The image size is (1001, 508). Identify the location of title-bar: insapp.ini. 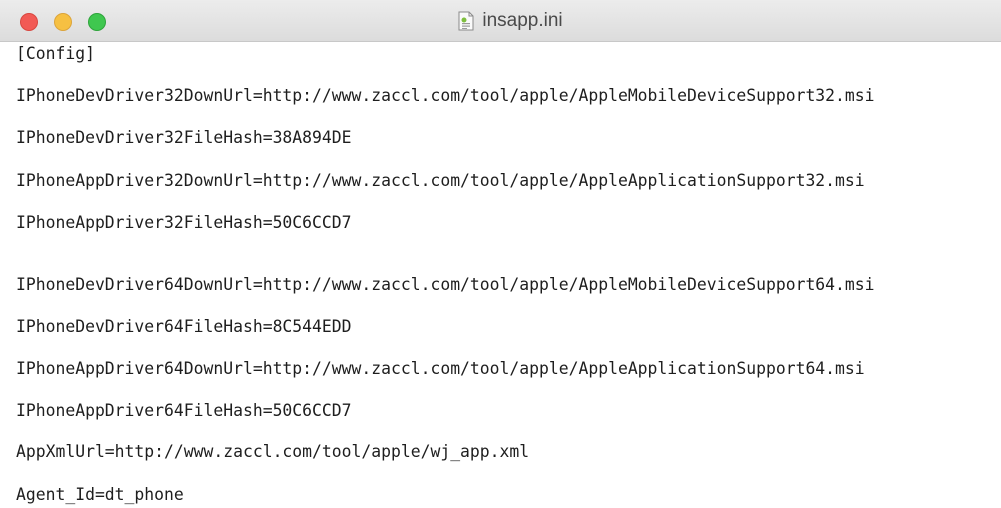
(500, 21).